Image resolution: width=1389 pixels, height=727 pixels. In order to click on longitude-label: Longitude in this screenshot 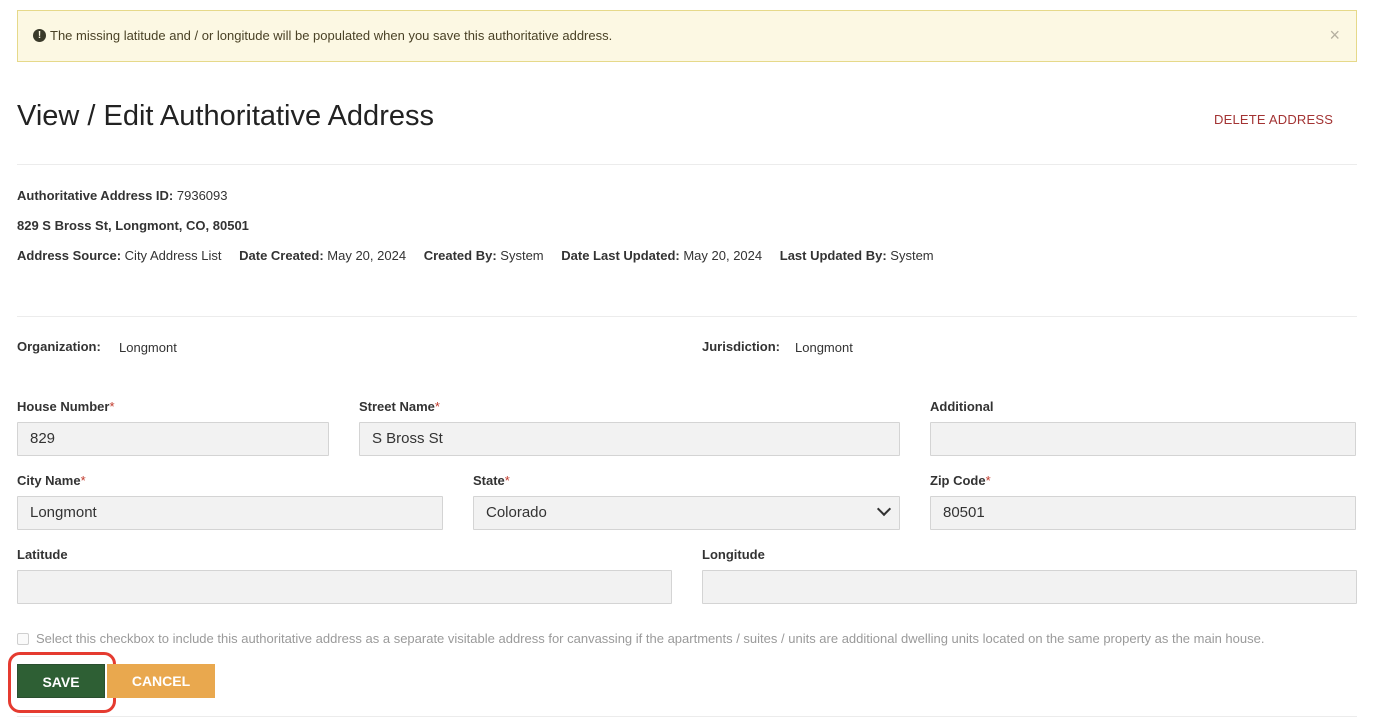, I will do `click(733, 554)`.